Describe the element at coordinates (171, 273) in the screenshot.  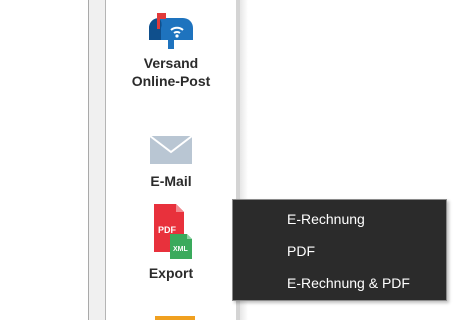
I see `export-label: Export` at that location.